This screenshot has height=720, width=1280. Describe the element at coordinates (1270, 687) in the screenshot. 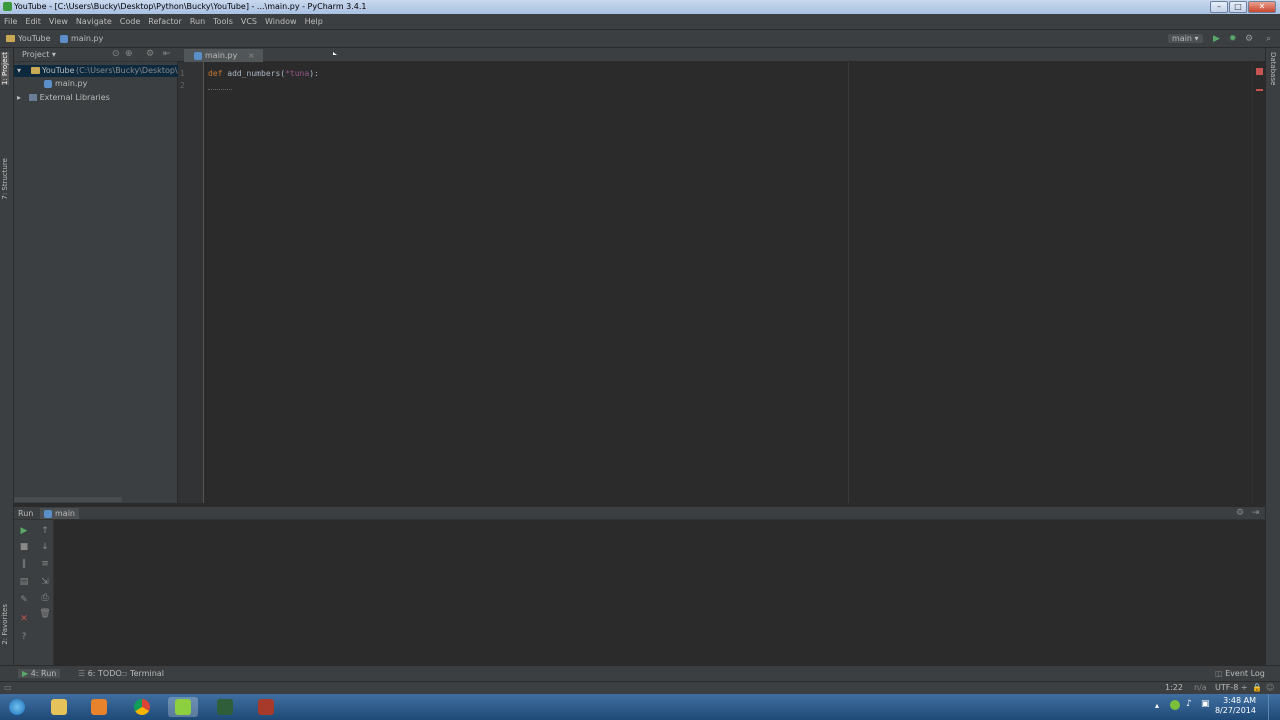

I see `inspector-icon: ☺` at that location.